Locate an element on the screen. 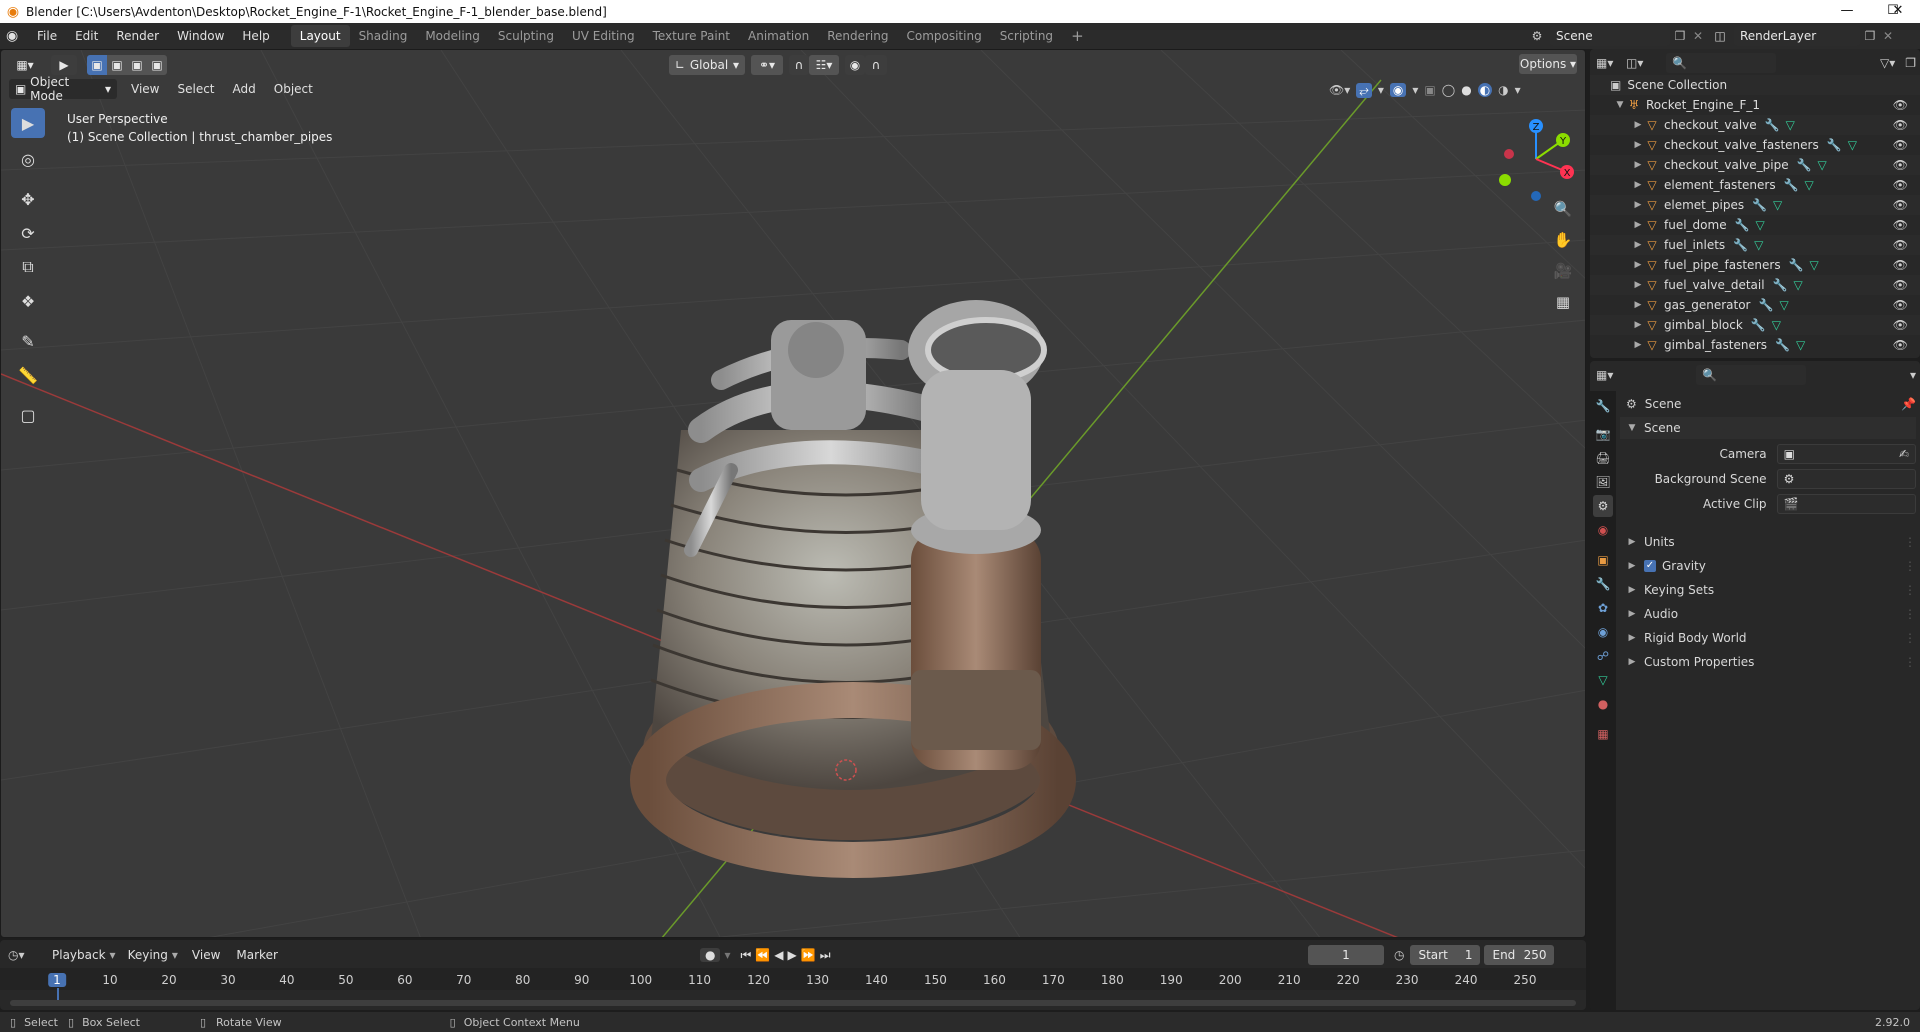 Image resolution: width=1920 pixels, height=1032 pixels. particles-tab-icon: ✿ is located at coordinates (1603, 608).